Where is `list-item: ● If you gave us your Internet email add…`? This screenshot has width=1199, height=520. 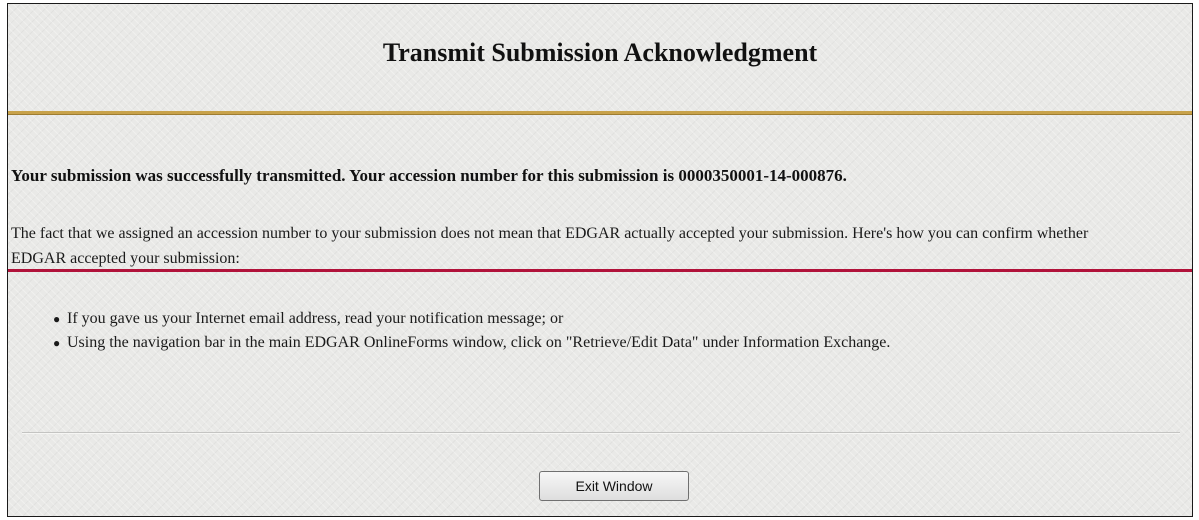 list-item: ● If you gave us your Internet email add… is located at coordinates (605, 319).